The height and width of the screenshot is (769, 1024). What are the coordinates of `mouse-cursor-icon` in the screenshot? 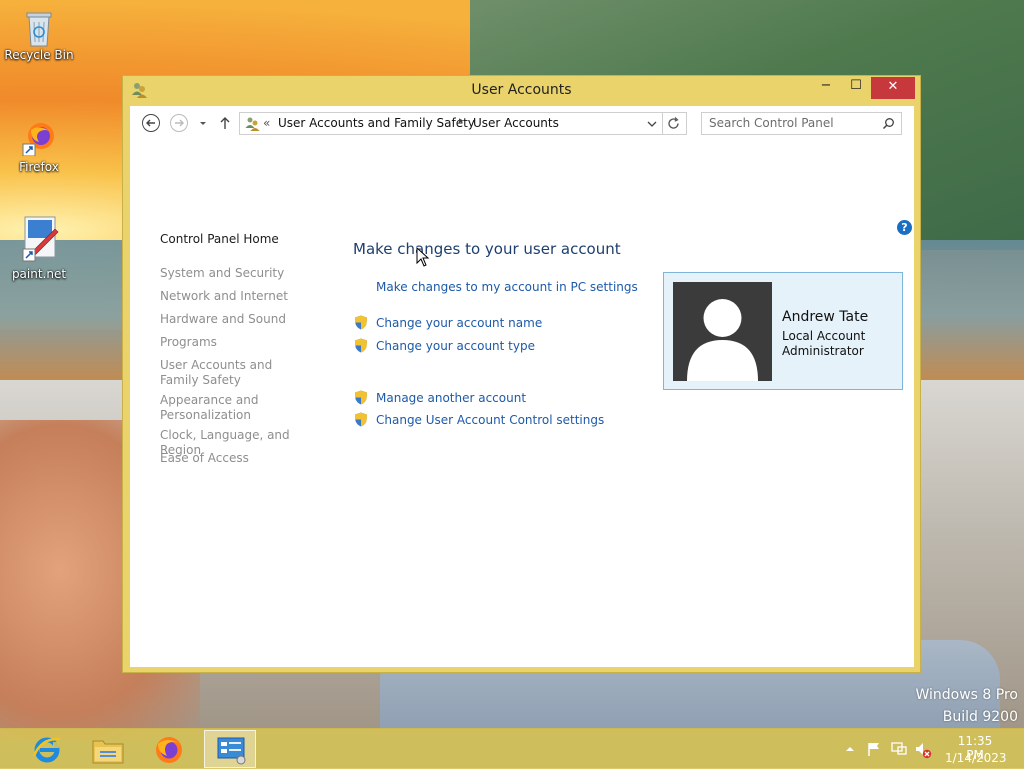 It's located at (423, 257).